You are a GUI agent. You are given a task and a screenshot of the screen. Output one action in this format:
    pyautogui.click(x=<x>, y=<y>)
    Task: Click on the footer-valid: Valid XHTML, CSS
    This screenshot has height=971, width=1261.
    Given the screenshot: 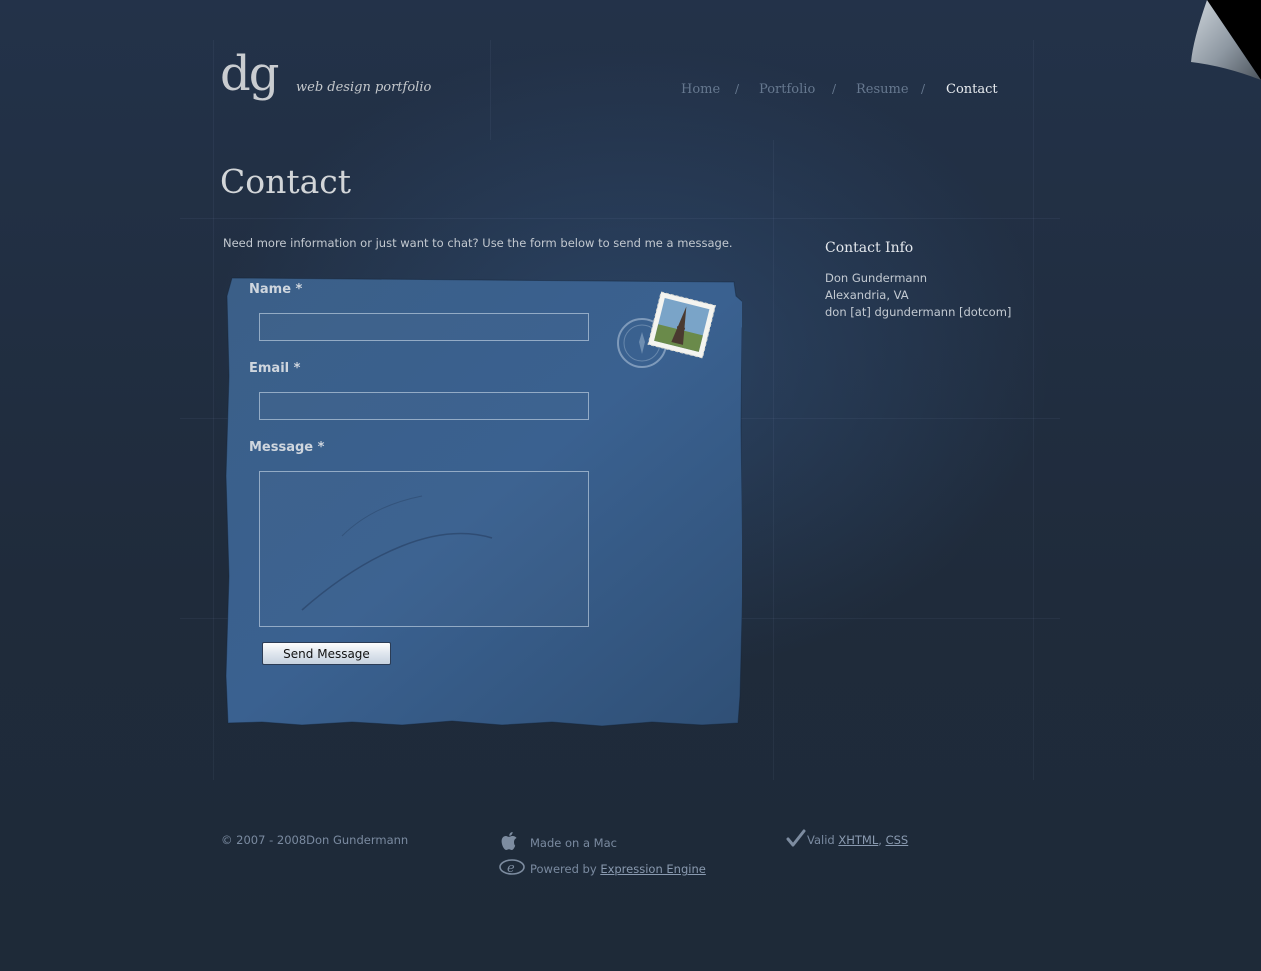 What is the action you would take?
    pyautogui.click(x=857, y=840)
    